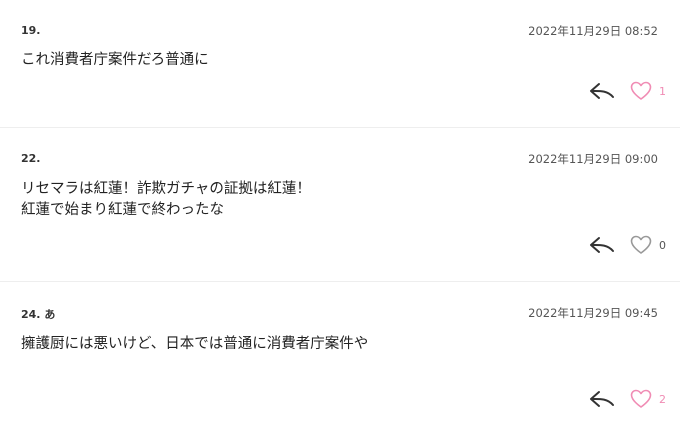  I want to click on comment-text: リセマラは紅蓮！詐欺ガチャの証拠は紅蓮！ 紅蓮で始まり紅蓮で終わったな, so click(166, 199).